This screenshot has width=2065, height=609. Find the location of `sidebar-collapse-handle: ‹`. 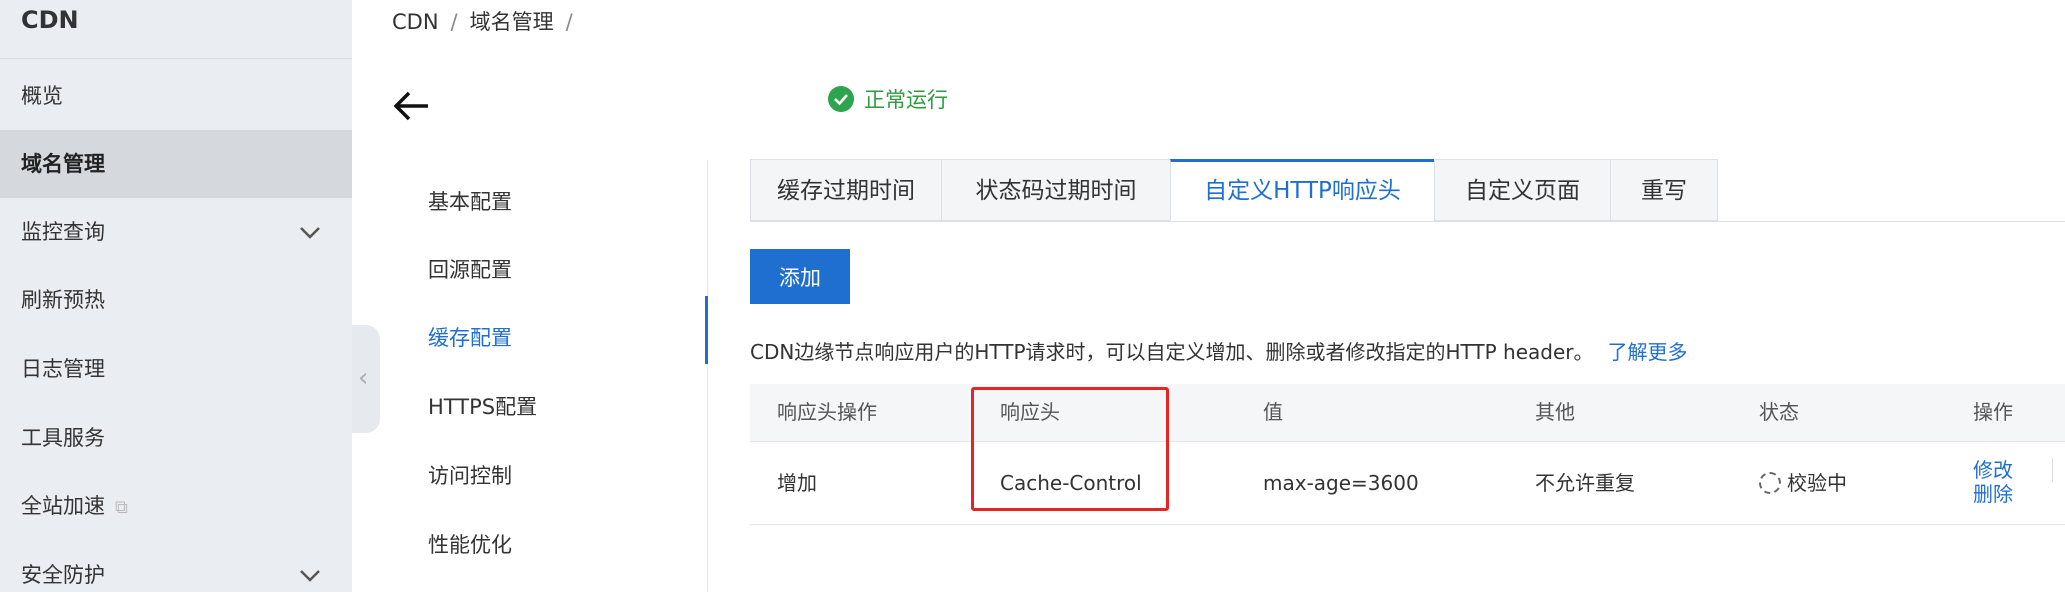

sidebar-collapse-handle: ‹ is located at coordinates (366, 379).